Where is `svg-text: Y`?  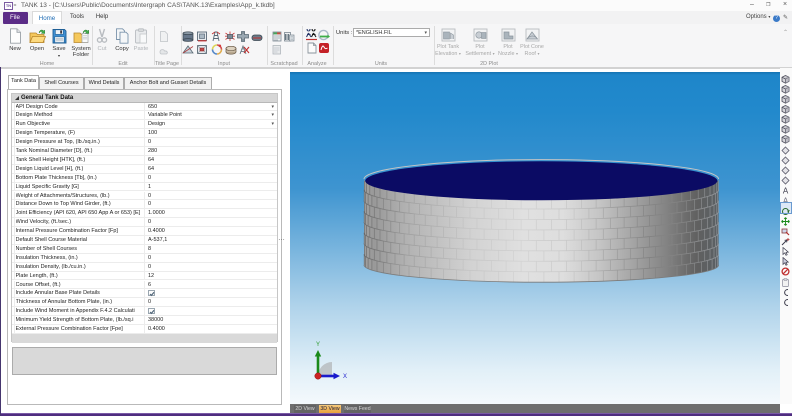
svg-text: Y is located at coordinates (318, 345).